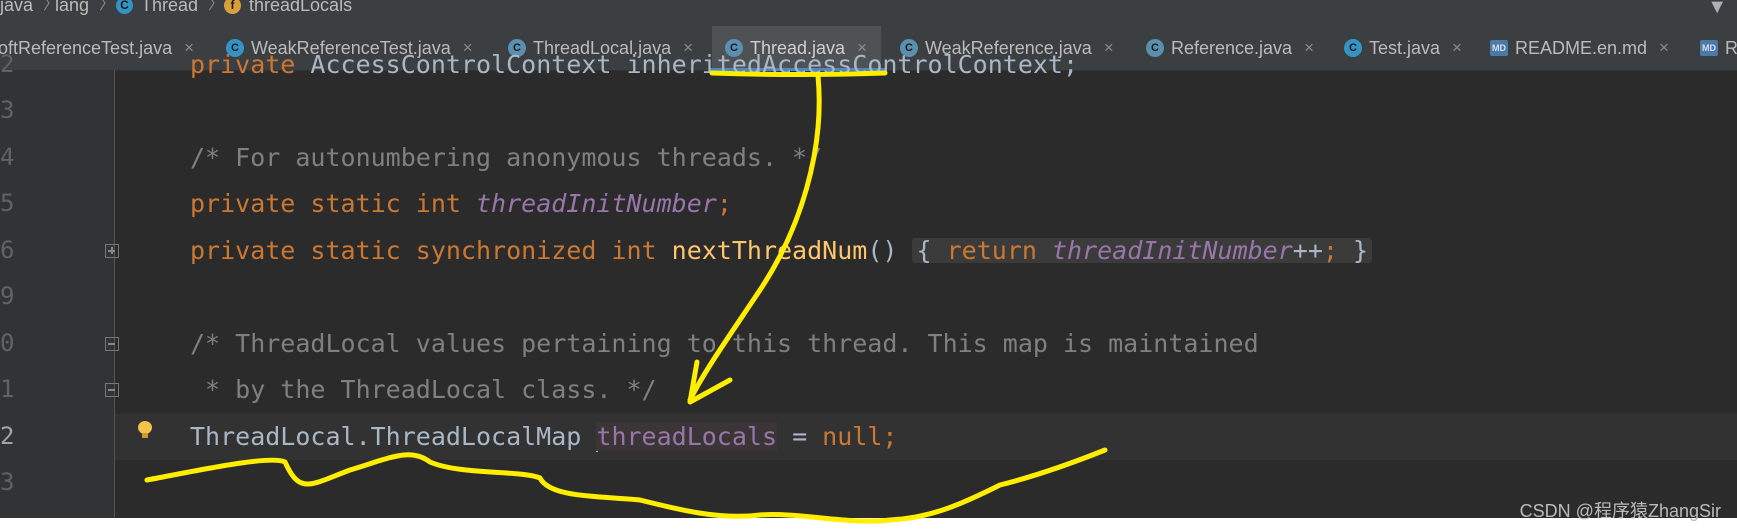 The width and height of the screenshot is (1737, 529). What do you see at coordinates (17, 7) in the screenshot?
I see `breadcrumb-label: java` at bounding box center [17, 7].